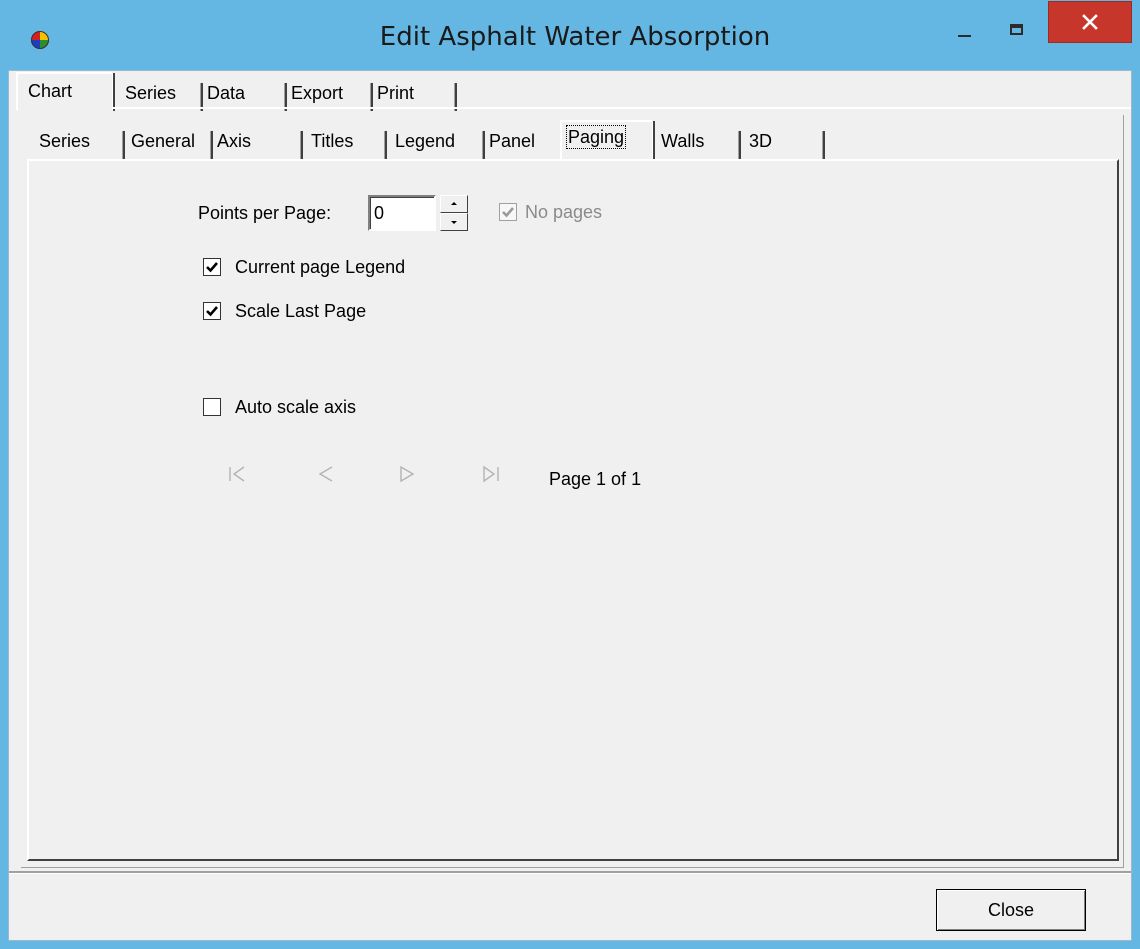 The image size is (1140, 949). Describe the element at coordinates (396, 93) in the screenshot. I see `tab-label: Print` at that location.